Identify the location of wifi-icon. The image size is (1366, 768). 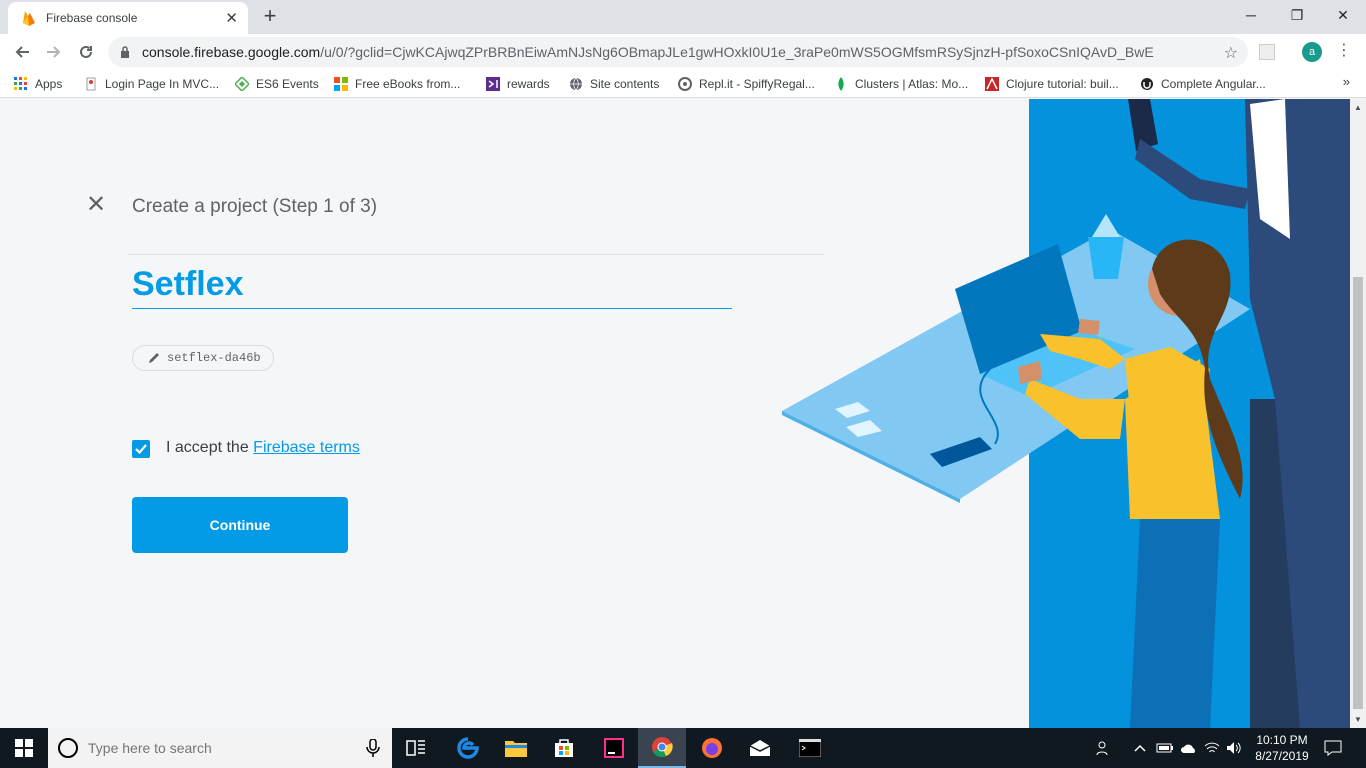
(1212, 748).